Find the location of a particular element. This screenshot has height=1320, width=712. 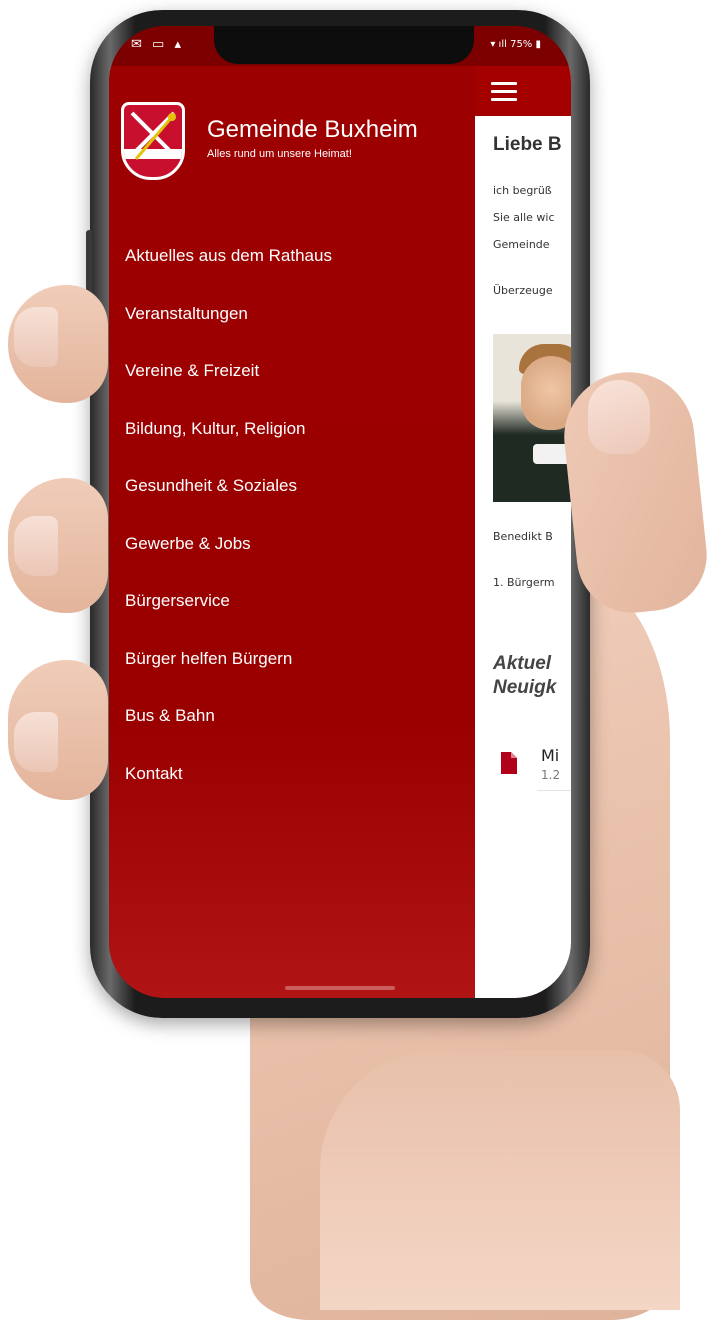

top-app-bar is located at coordinates (523, 91).